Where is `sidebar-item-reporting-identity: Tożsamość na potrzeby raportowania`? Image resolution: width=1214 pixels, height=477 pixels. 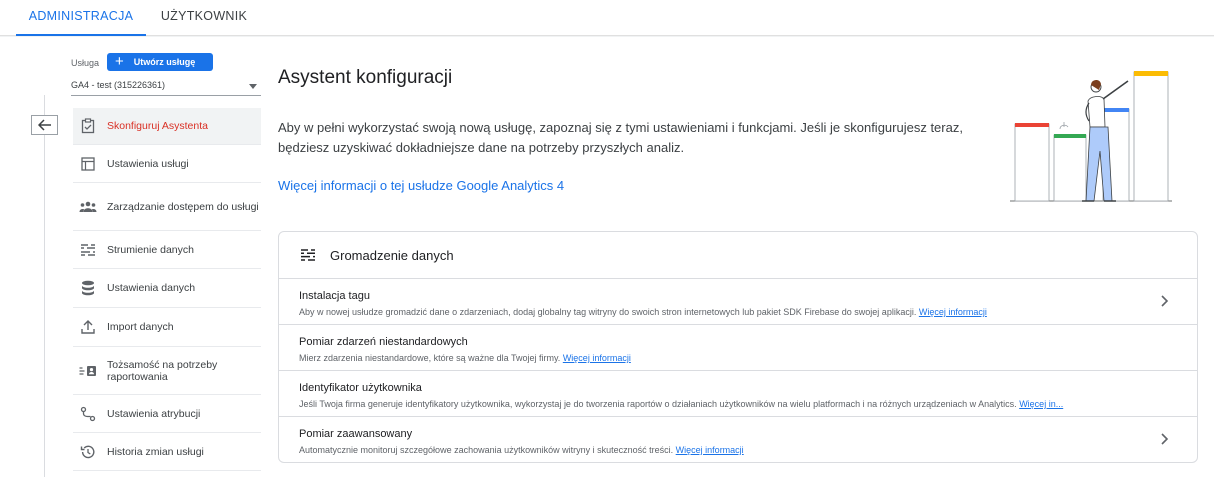 sidebar-item-reporting-identity: Tożsamość na potrzeby raportowania is located at coordinates (167, 371).